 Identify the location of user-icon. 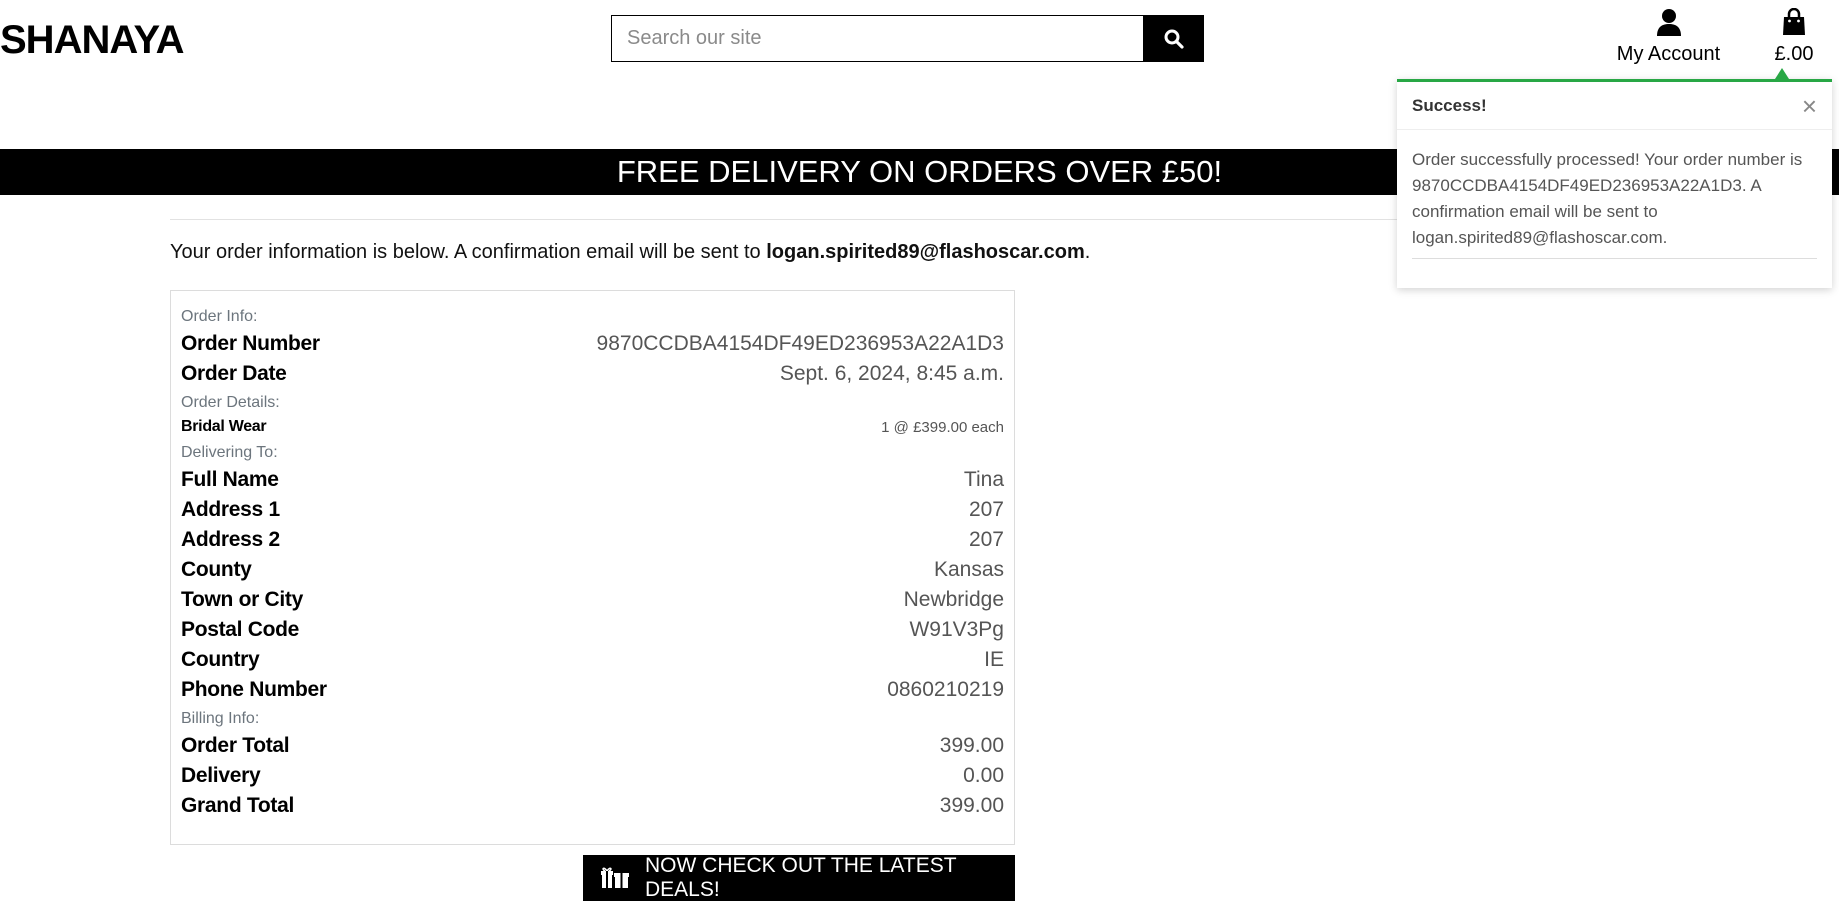
(1668, 22).